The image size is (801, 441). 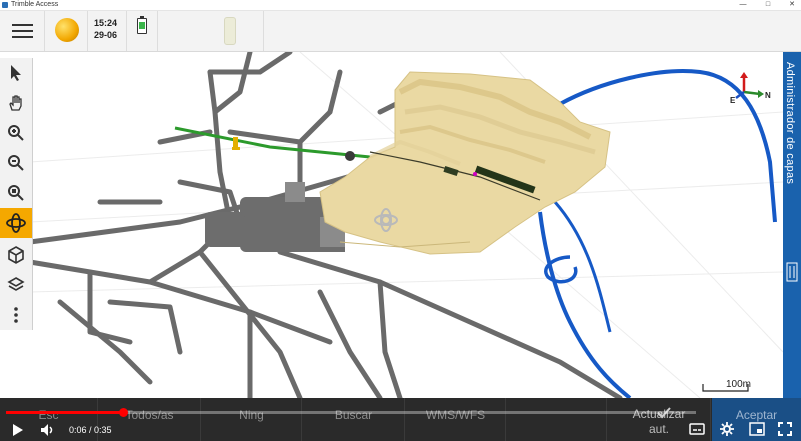 What do you see at coordinates (750, 88) in the screenshot?
I see `axes-indicator-icon: N E` at bounding box center [750, 88].